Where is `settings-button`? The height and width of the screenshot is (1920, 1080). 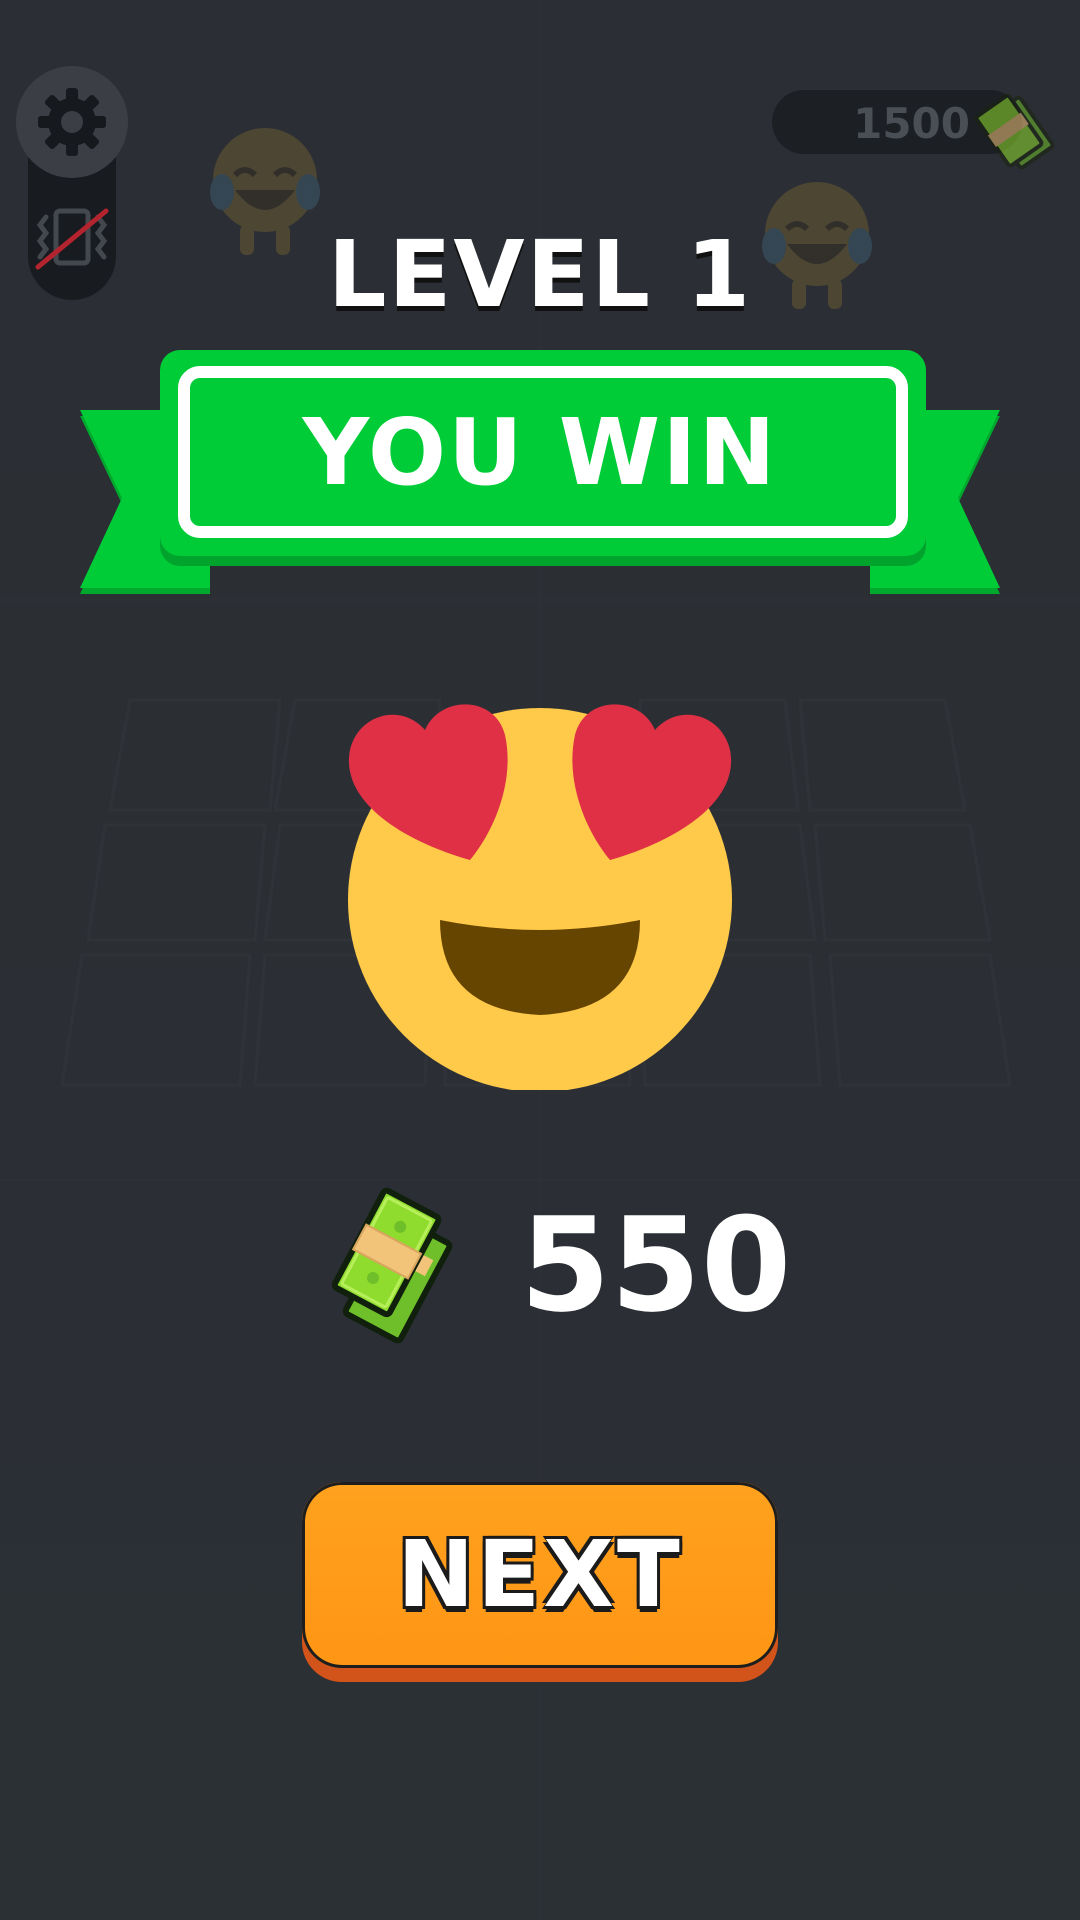
settings-button is located at coordinates (72, 122).